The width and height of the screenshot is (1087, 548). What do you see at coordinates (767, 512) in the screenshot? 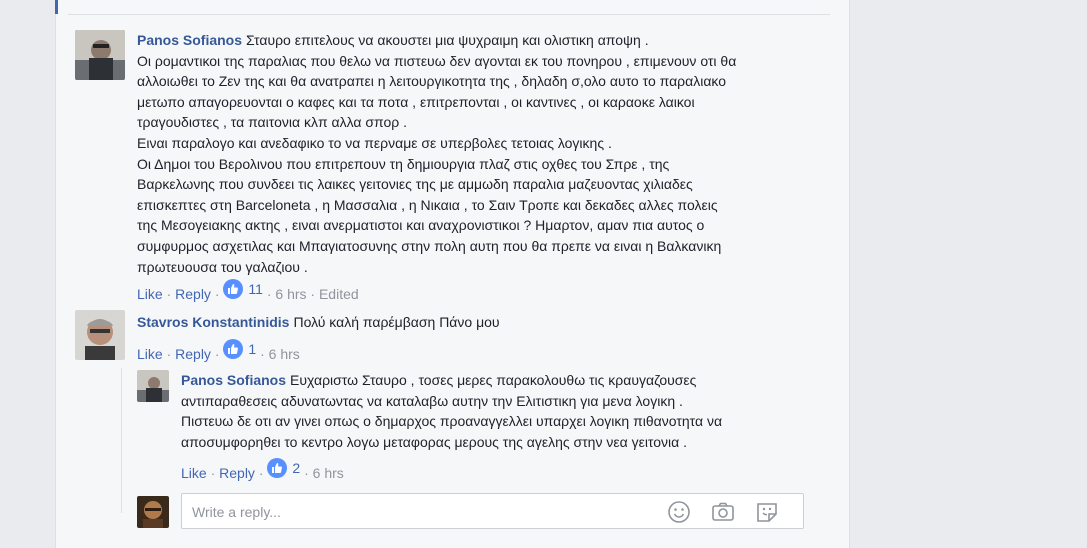
I see `sticker-icon` at bounding box center [767, 512].